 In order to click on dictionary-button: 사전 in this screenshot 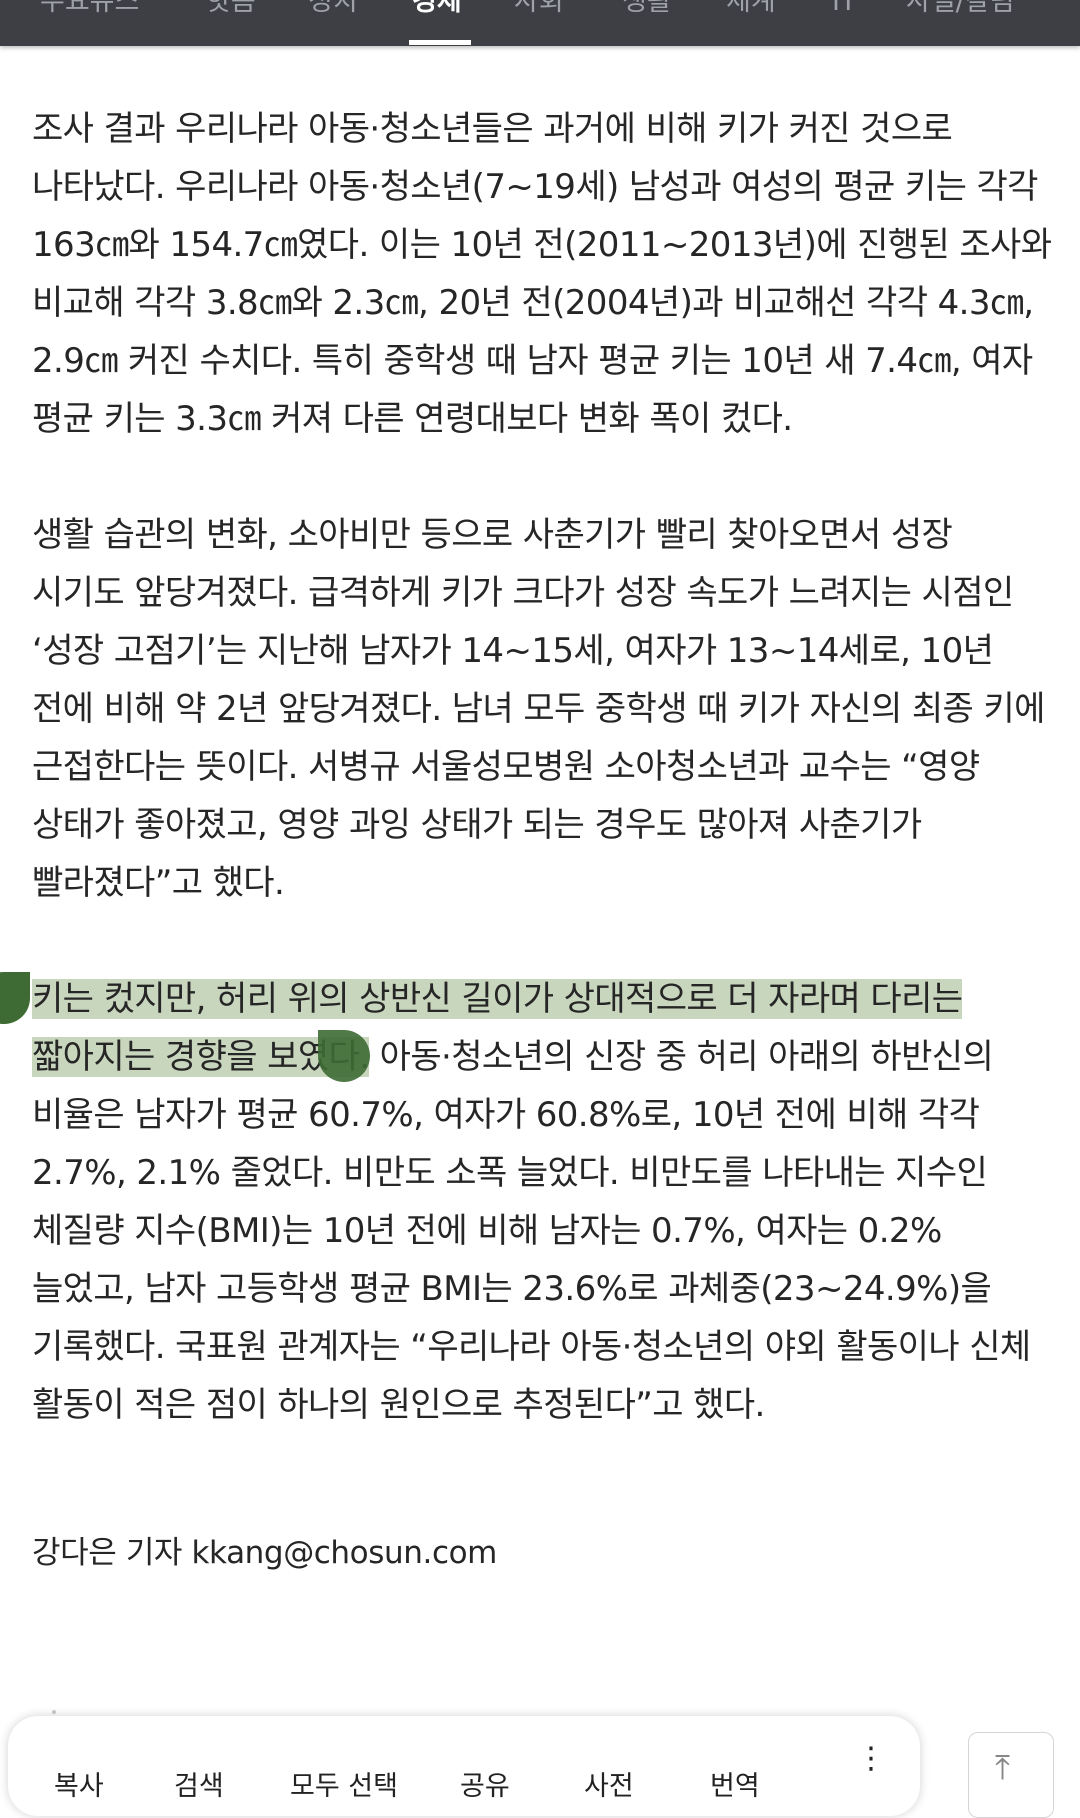, I will do `click(609, 1783)`.